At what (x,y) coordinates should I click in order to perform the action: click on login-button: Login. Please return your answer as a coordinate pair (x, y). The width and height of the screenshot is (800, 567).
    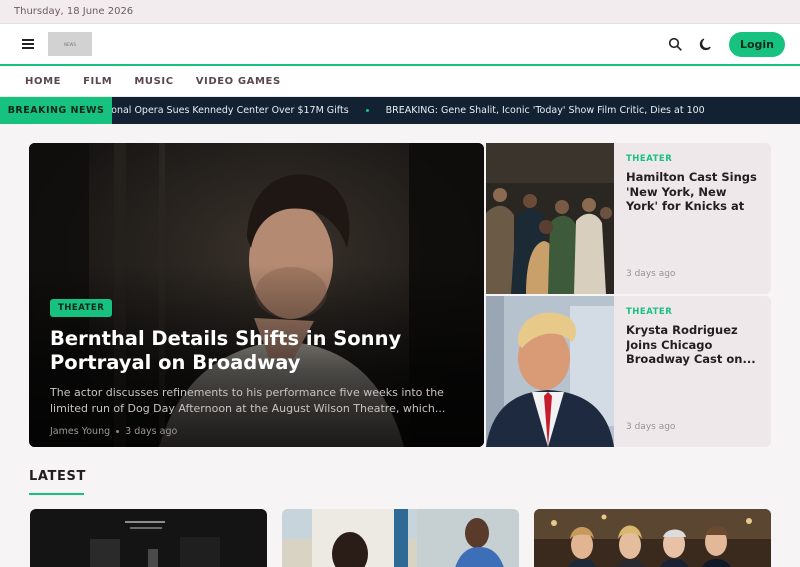
    Looking at the image, I should click on (756, 44).